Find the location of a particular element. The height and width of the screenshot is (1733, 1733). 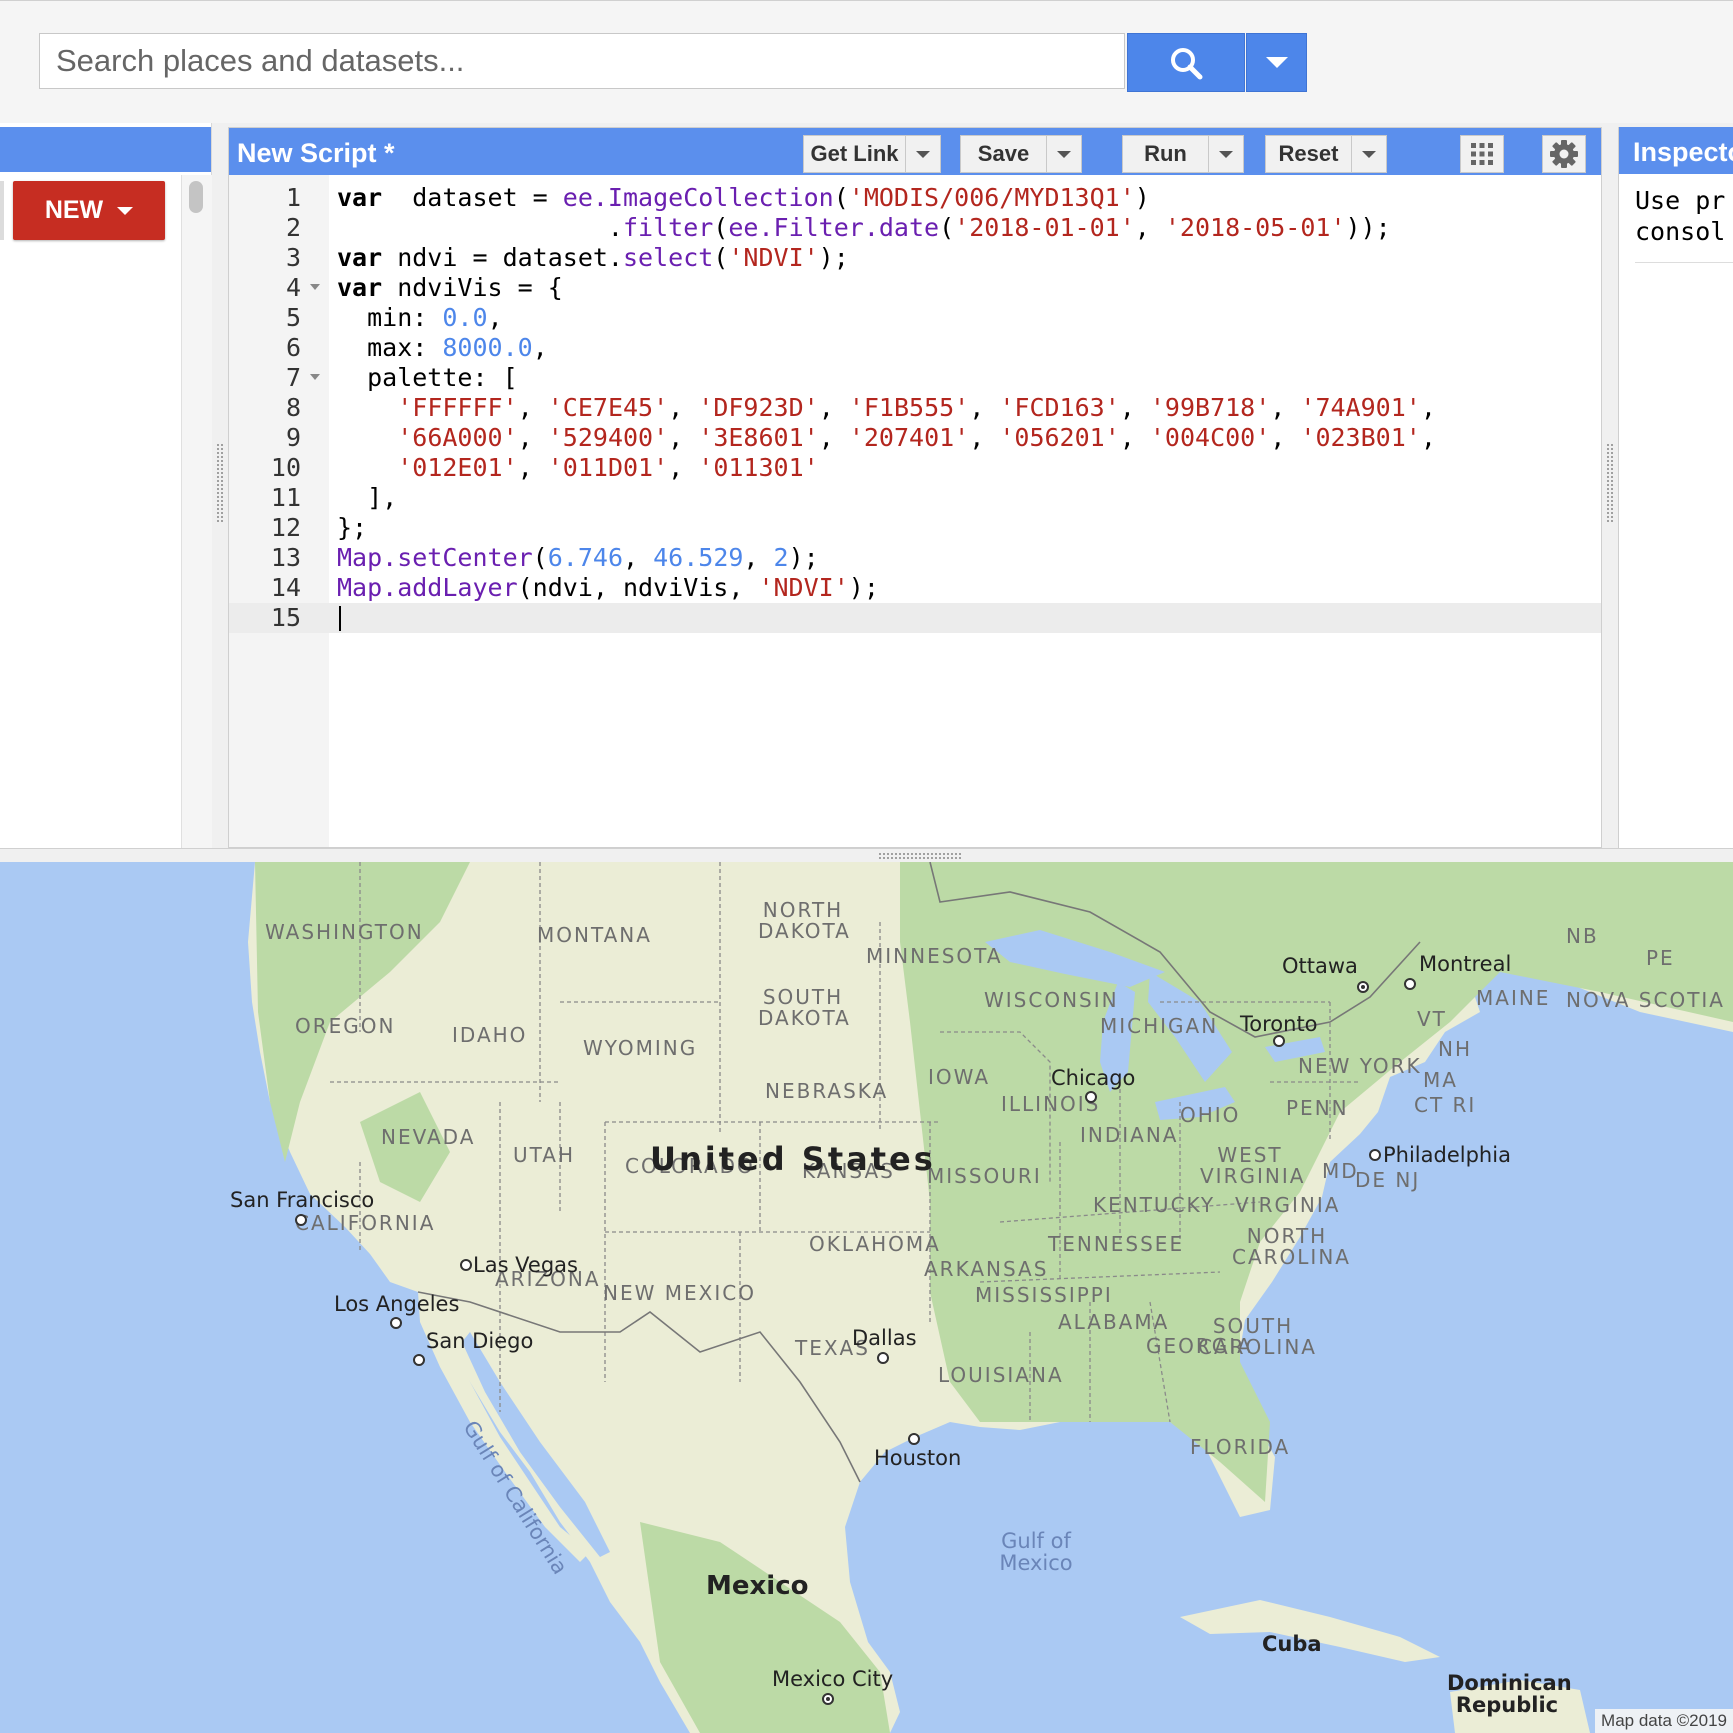

new-button-label: NEW is located at coordinates (74, 210).